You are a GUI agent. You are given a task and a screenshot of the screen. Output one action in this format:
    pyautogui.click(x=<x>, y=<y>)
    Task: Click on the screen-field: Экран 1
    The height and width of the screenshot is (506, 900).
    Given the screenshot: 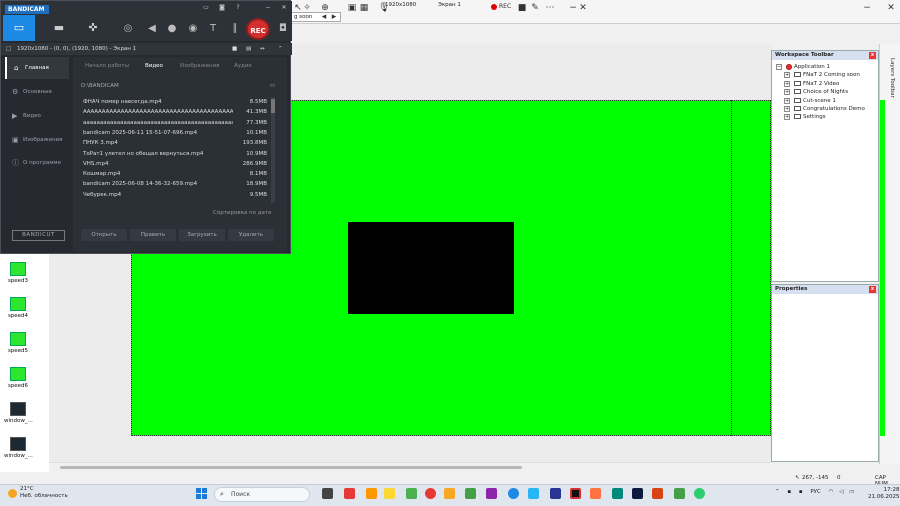 What is the action you would take?
    pyautogui.click(x=449, y=5)
    